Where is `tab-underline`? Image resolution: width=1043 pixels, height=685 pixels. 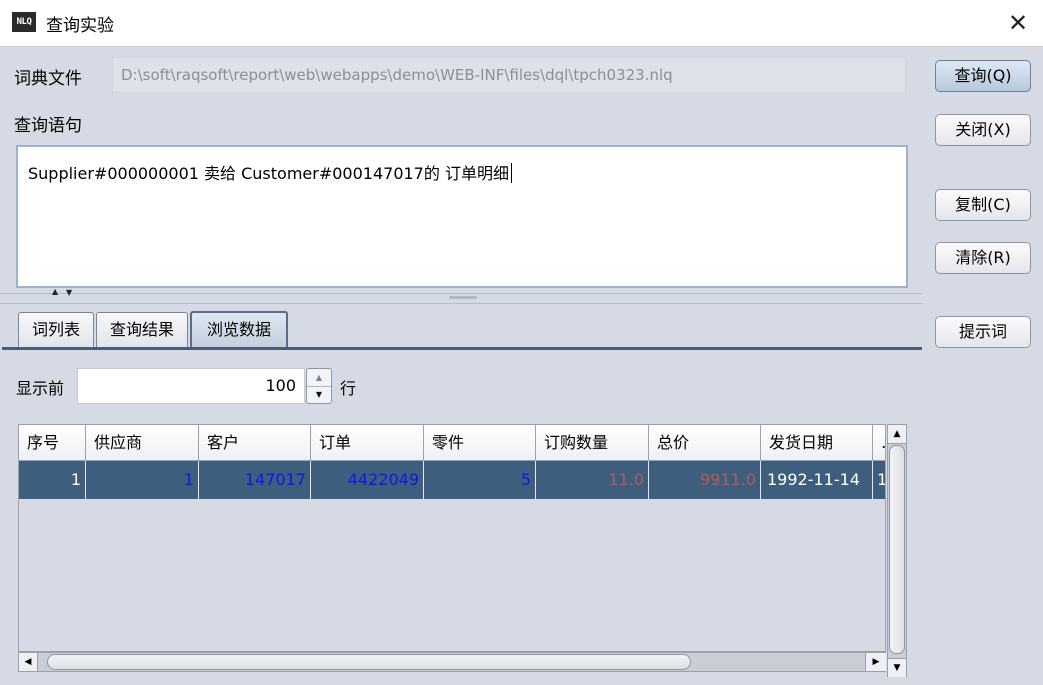
tab-underline is located at coordinates (462, 348).